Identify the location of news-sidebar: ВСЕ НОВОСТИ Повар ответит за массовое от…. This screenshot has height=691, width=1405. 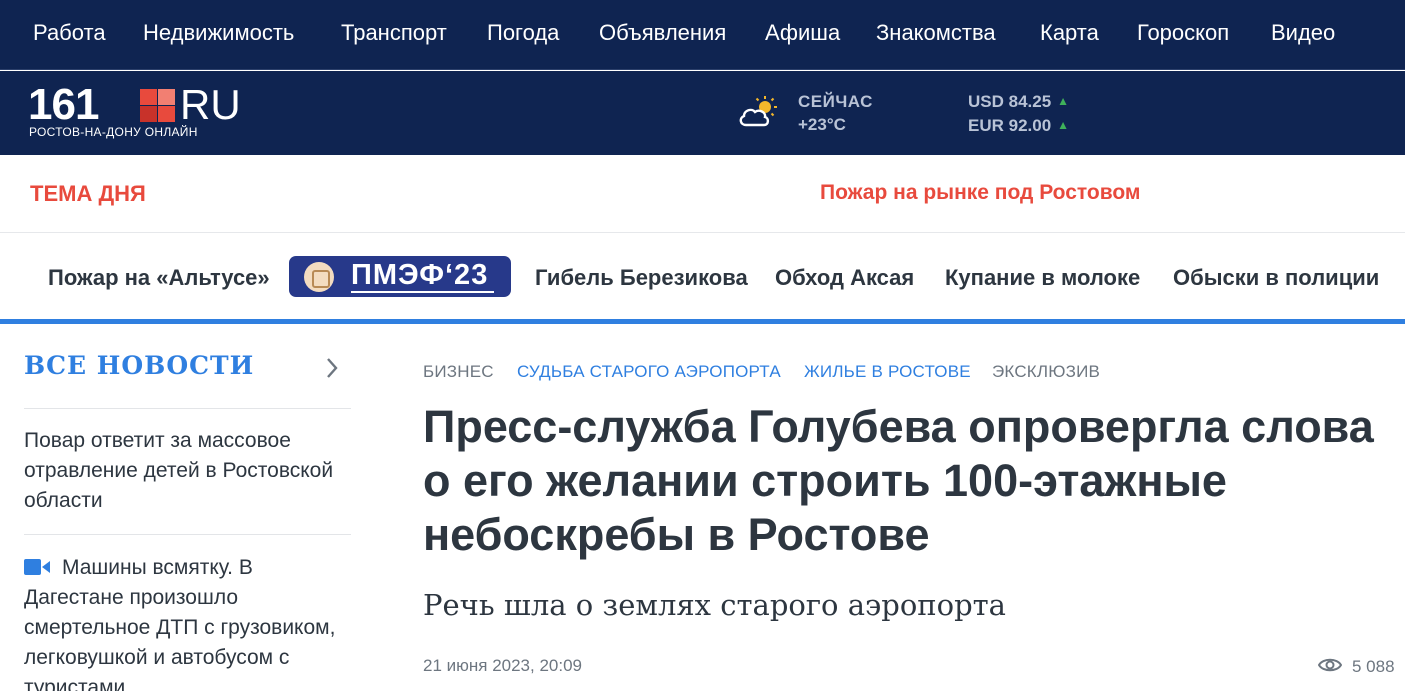
(188, 507).